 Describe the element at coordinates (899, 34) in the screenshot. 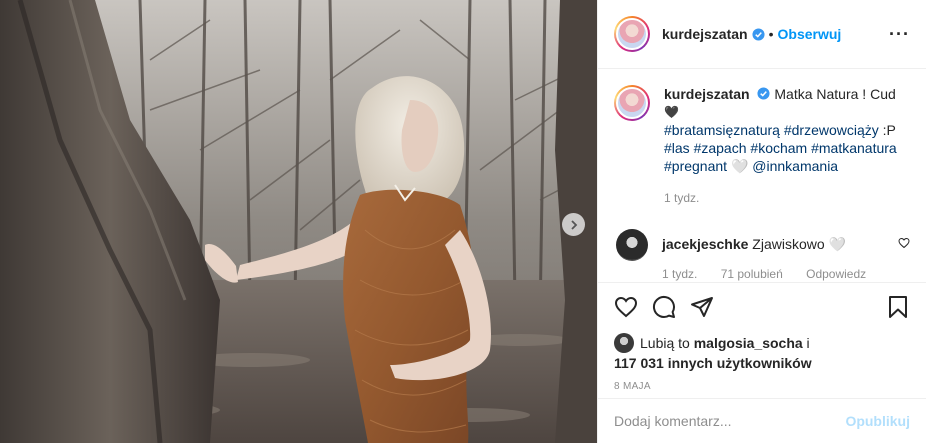

I see `more-options-icon: ···` at that location.